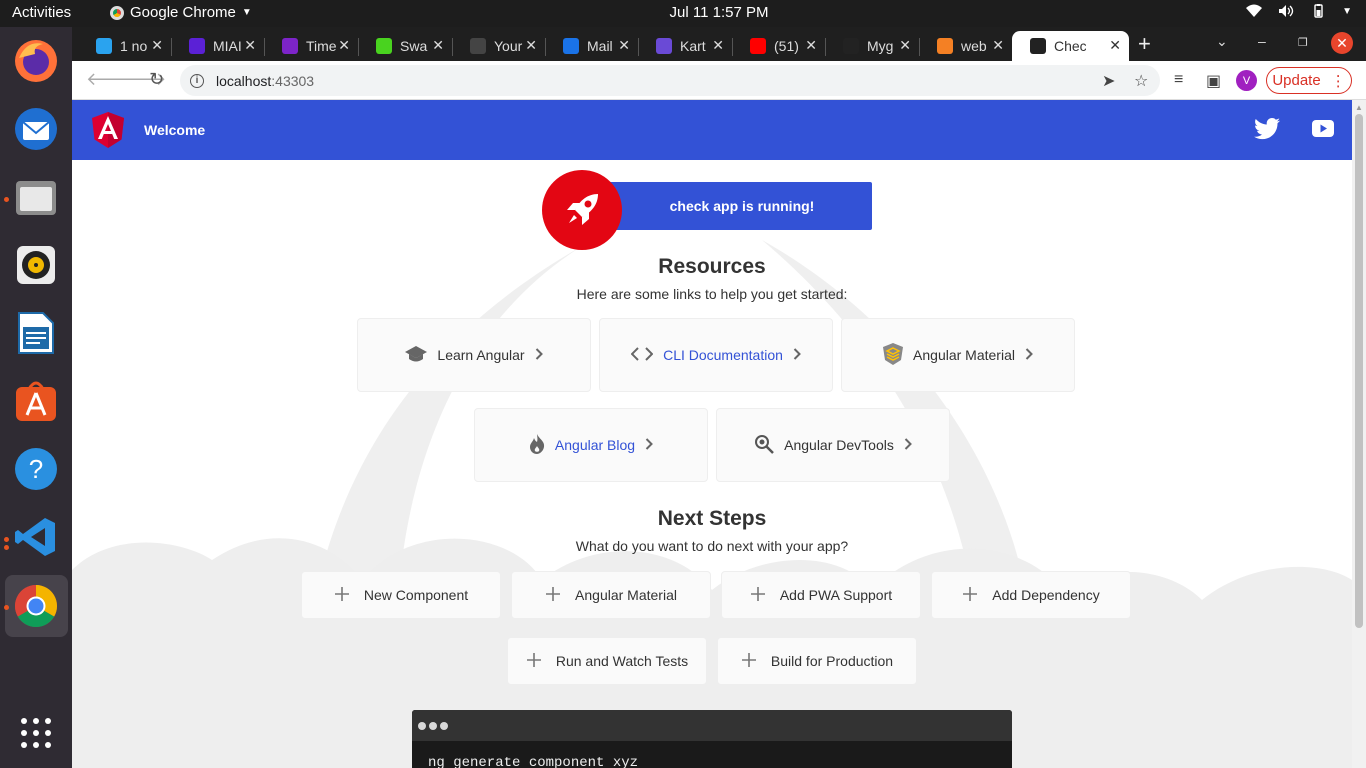 The height and width of the screenshot is (768, 1366). I want to click on resource-card: Angular Blog, so click(591, 445).